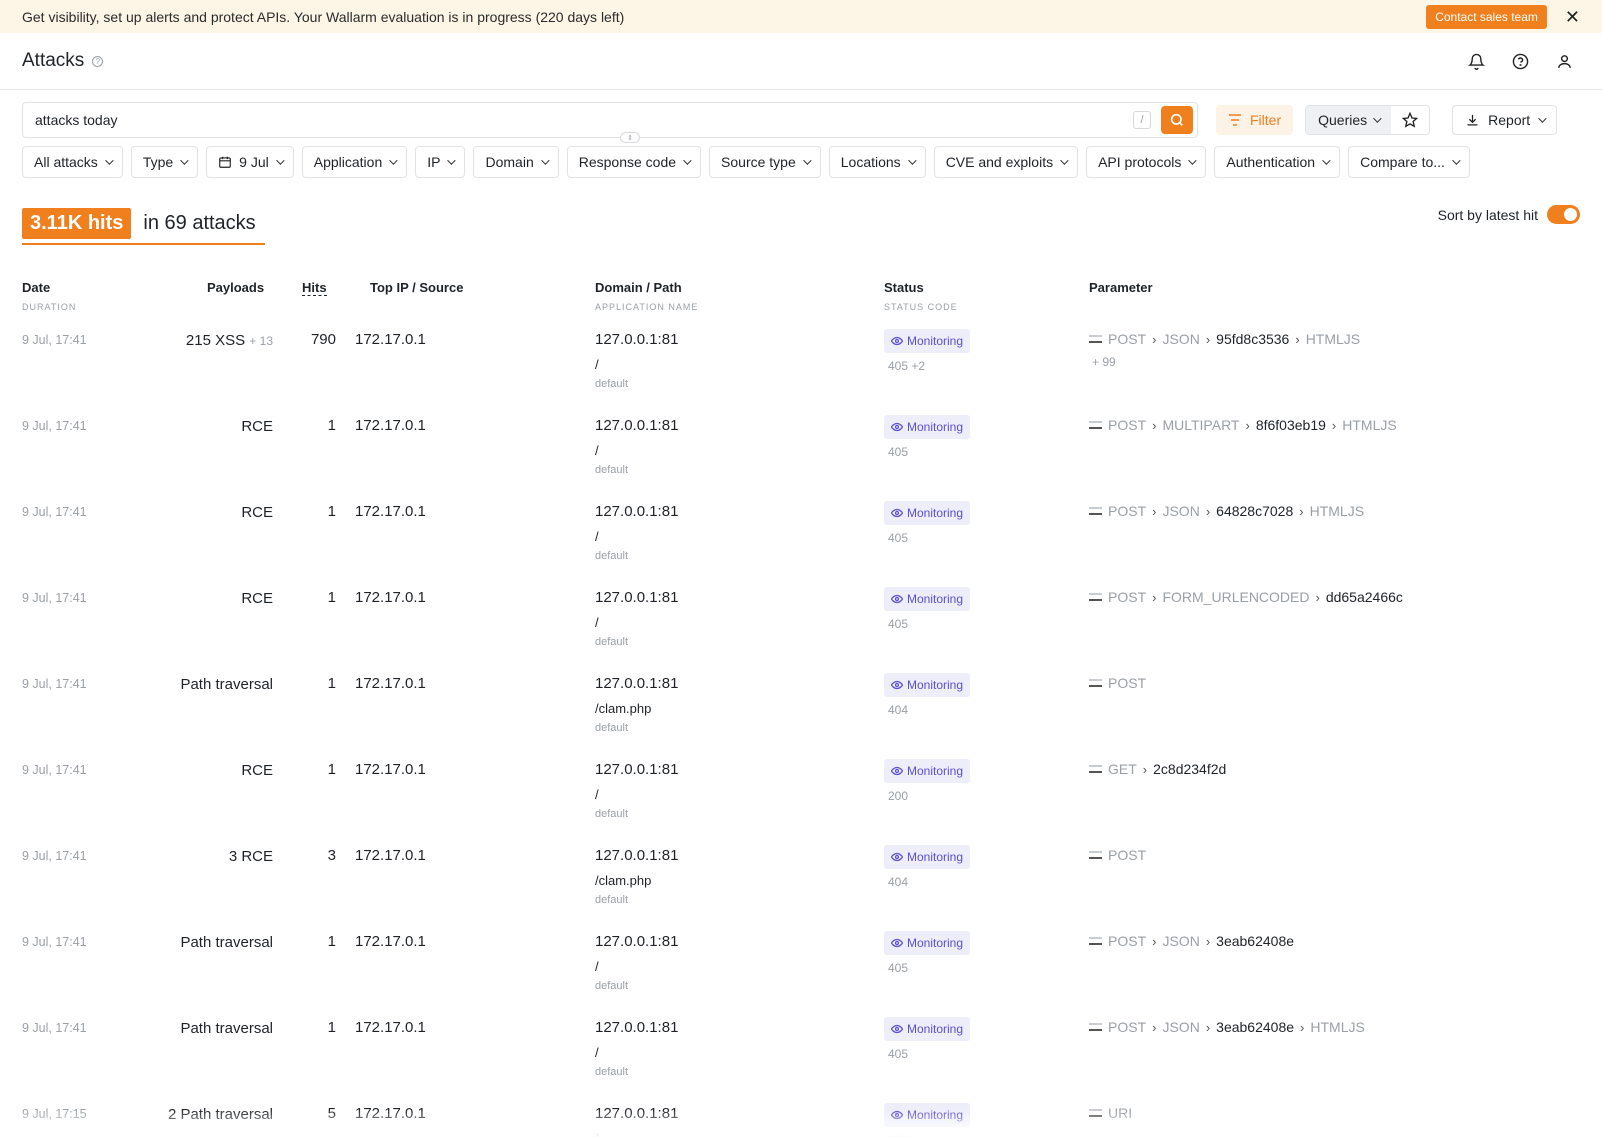 Image resolution: width=1602 pixels, height=1137 pixels. Describe the element at coordinates (1563, 214) in the screenshot. I see `sort-toggle` at that location.